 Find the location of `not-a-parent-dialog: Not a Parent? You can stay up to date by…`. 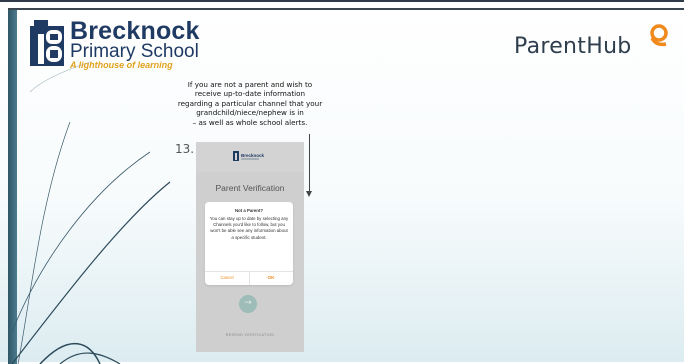

not-a-parent-dialog: Not a Parent? You can stay up to date by… is located at coordinates (249, 243).